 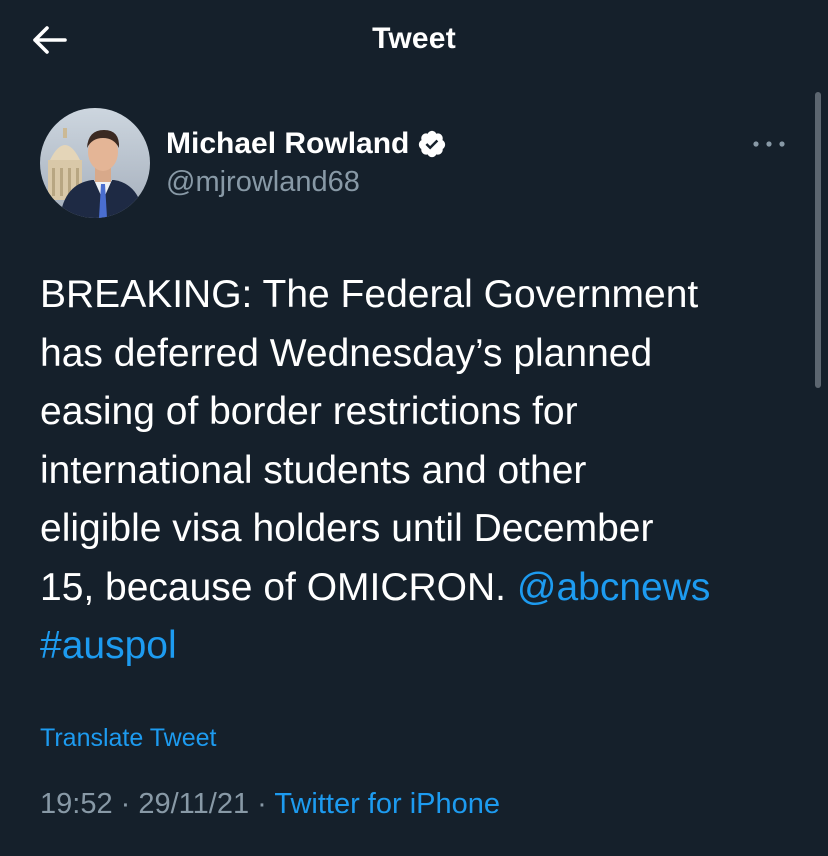 What do you see at coordinates (387, 804) in the screenshot?
I see `tweet-source-link: Twitter for iPhone` at bounding box center [387, 804].